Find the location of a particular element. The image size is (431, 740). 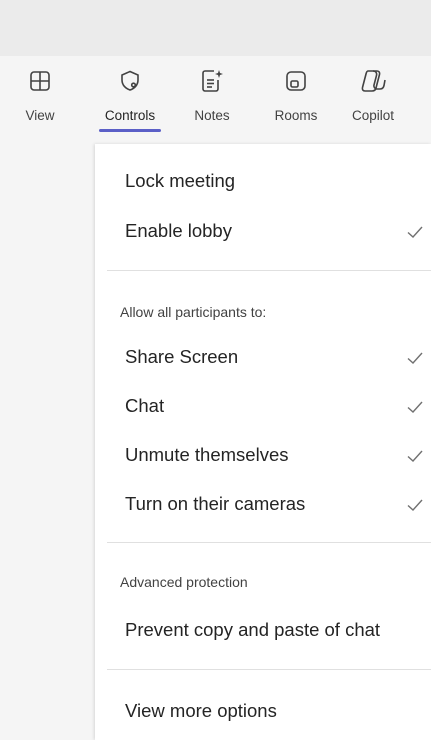

toolbar-copilot-label: Copilot is located at coordinates (373, 115).